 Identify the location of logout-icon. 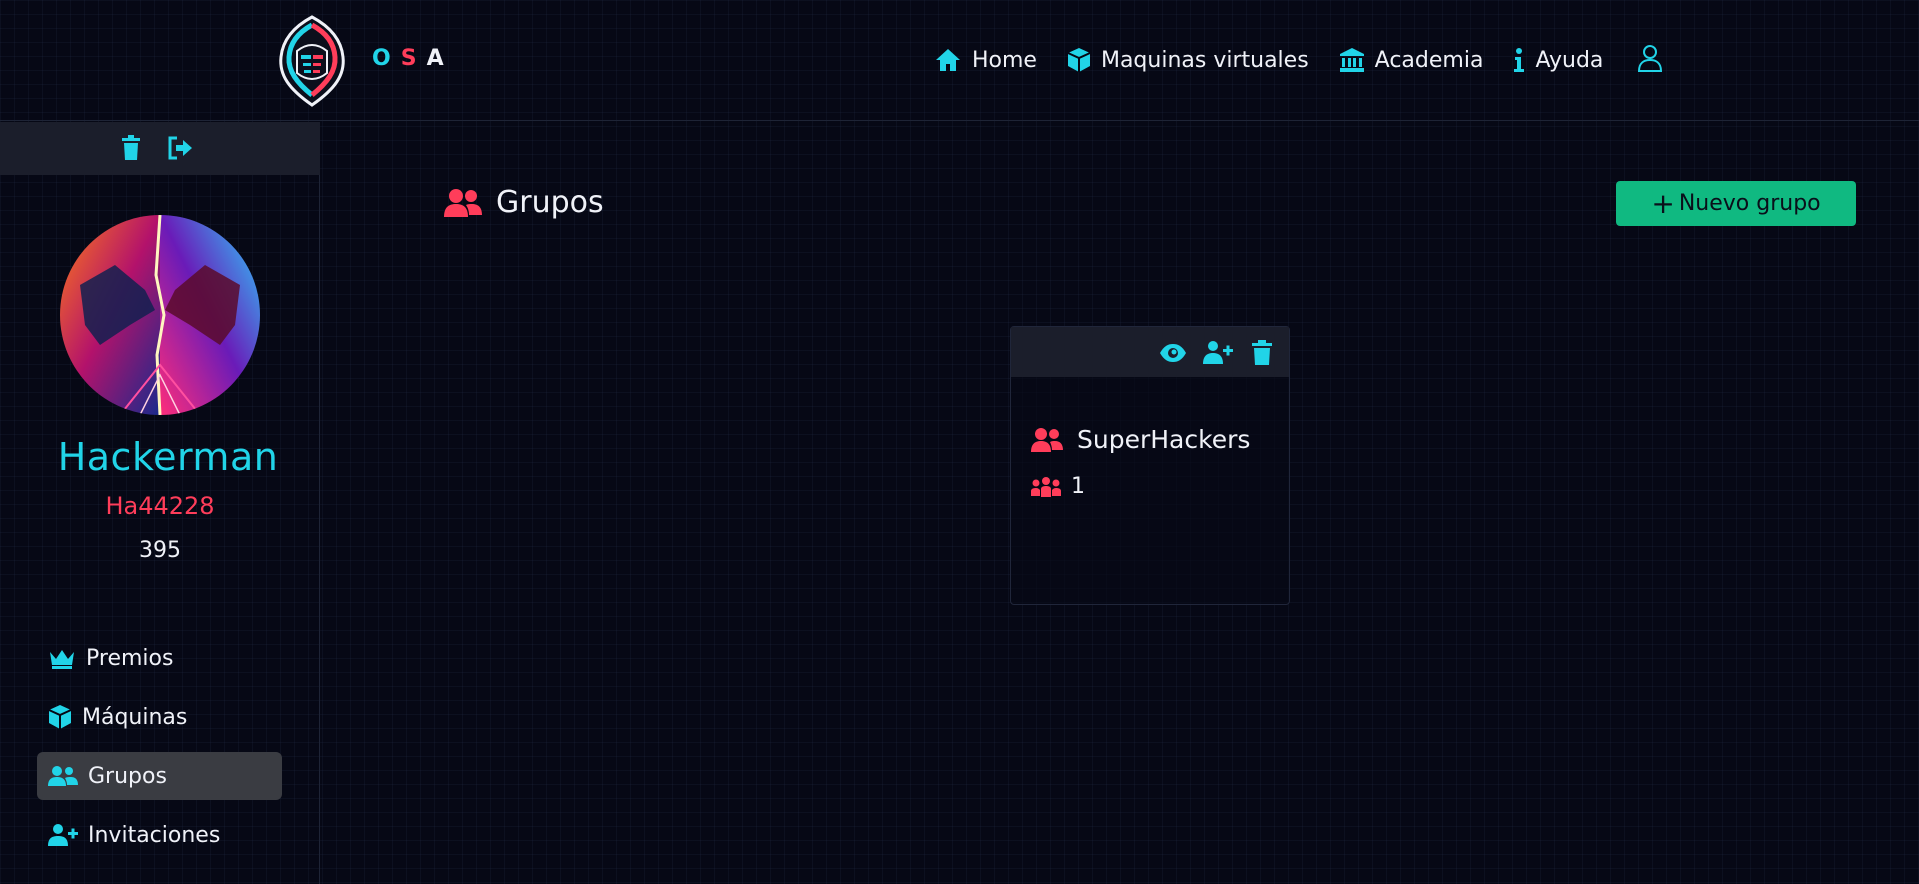
(180, 148).